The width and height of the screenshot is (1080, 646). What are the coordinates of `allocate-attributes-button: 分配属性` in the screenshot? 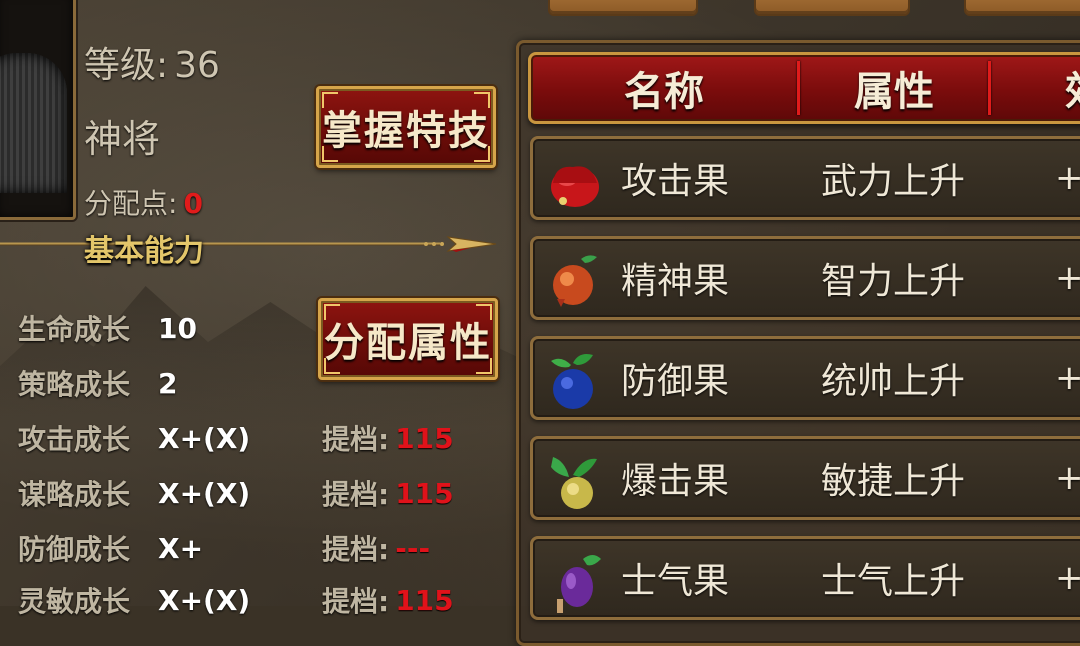 It's located at (408, 339).